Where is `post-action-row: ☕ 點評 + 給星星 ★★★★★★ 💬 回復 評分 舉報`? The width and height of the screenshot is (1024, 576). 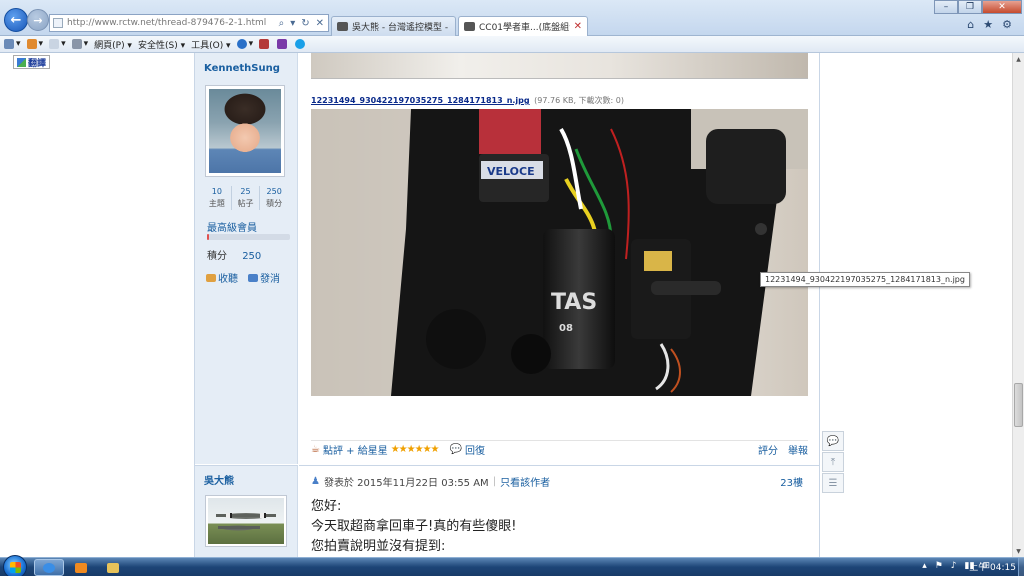
post-action-row: ☕ 點評 + 給星星 ★★★★★★ 💬 回復 評分 舉報 is located at coordinates (559, 449).